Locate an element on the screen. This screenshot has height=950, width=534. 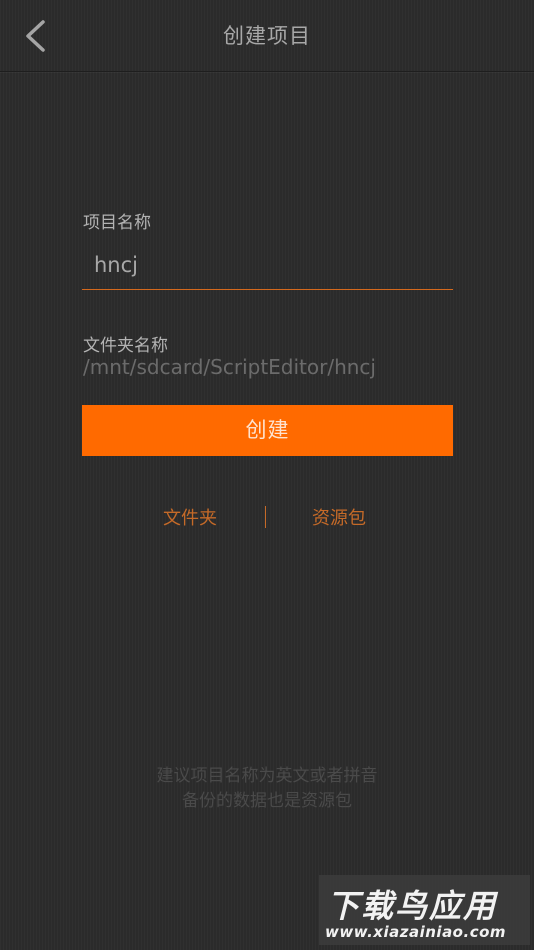
top-bar: 创建项目 is located at coordinates (267, 36).